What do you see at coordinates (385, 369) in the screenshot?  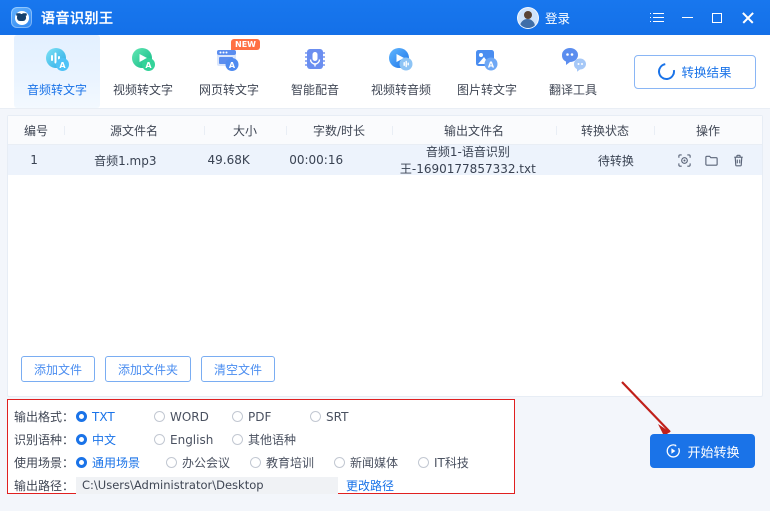 I see `file-action-bar: 添加文件 添加文件夹 清空文件` at bounding box center [385, 369].